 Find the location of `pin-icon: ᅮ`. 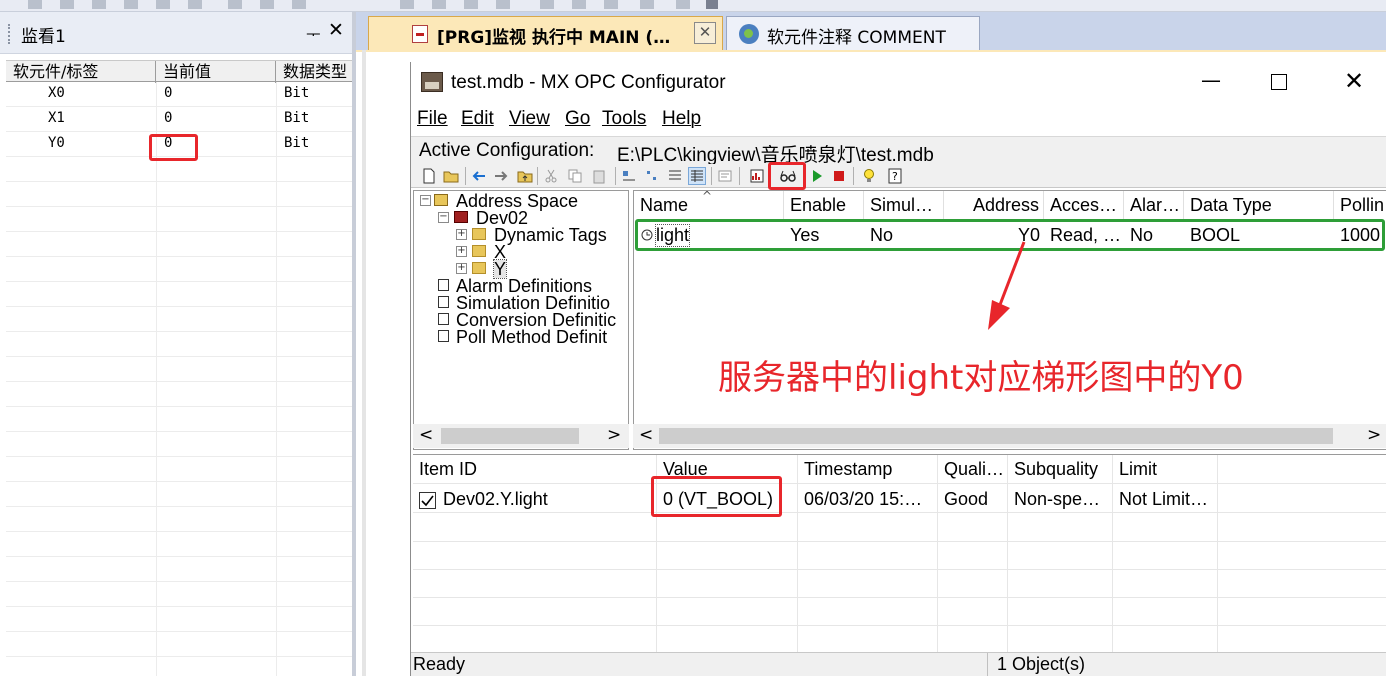

pin-icon: ᅮ is located at coordinates (313, 33).